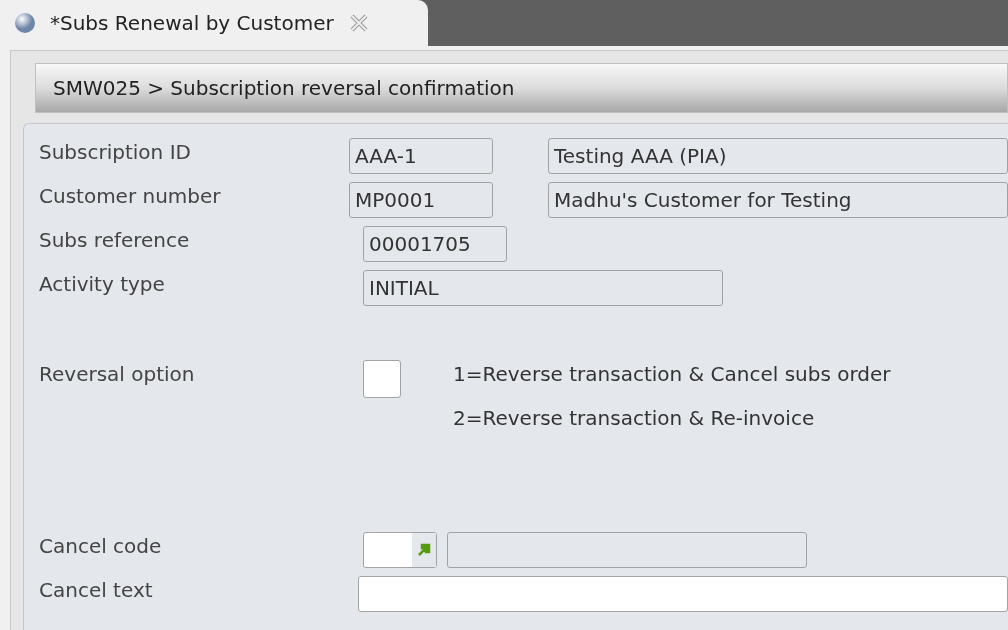 This screenshot has height=630, width=1008. I want to click on field-label: Customer number, so click(130, 196).